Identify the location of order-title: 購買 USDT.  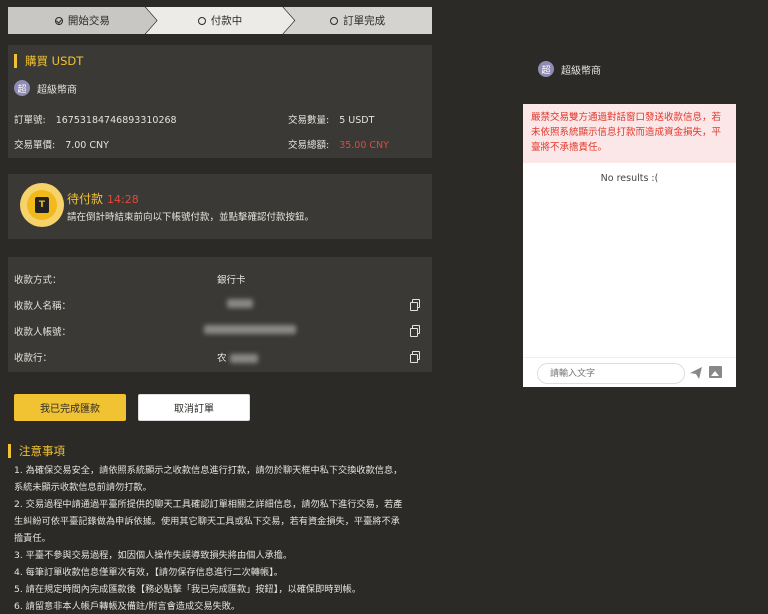
(48, 61).